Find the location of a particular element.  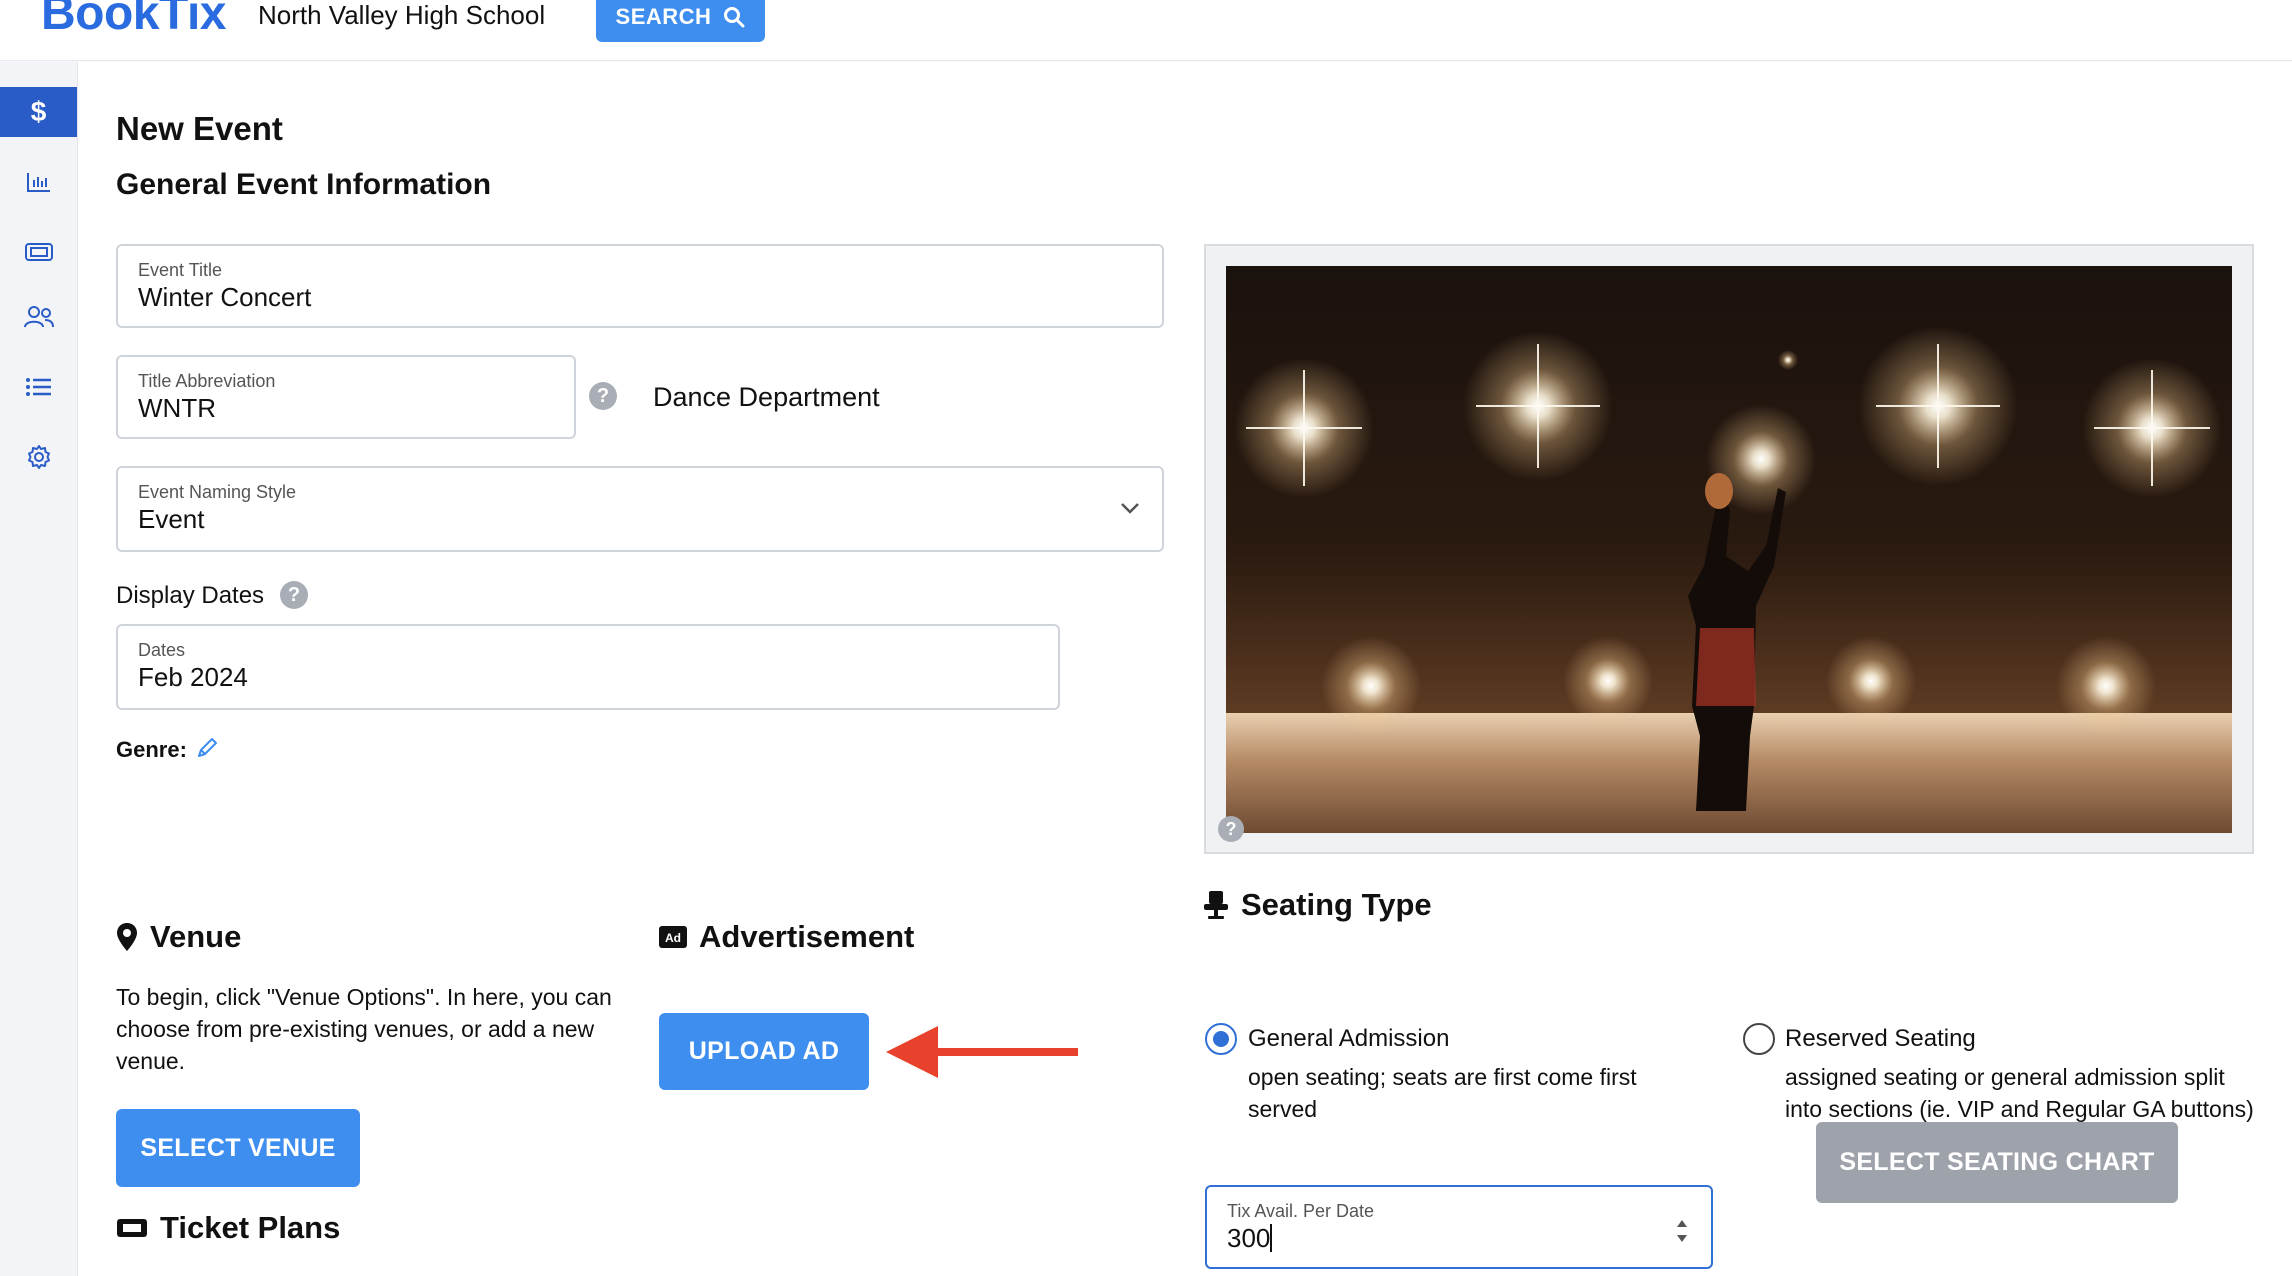

general-admission-radio is located at coordinates (1221, 1039).